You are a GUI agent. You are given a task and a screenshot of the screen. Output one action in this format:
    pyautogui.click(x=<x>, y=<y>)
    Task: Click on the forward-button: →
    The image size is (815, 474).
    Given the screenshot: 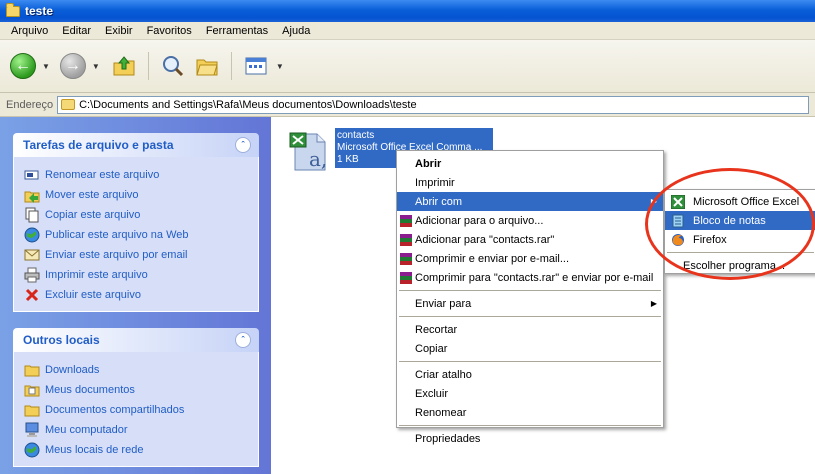 What is the action you would take?
    pyautogui.click(x=72, y=66)
    